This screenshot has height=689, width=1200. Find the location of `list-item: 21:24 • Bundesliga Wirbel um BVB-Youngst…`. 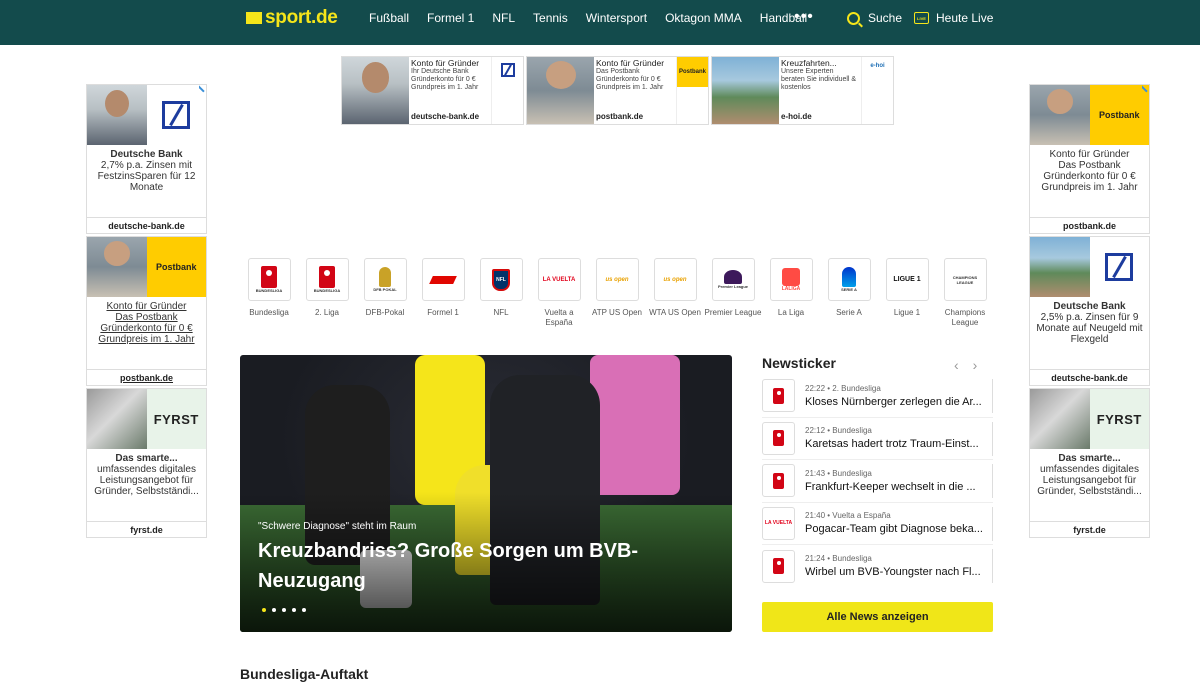

list-item: 21:24 • Bundesliga Wirbel um BVB-Youngst… is located at coordinates (877, 566).